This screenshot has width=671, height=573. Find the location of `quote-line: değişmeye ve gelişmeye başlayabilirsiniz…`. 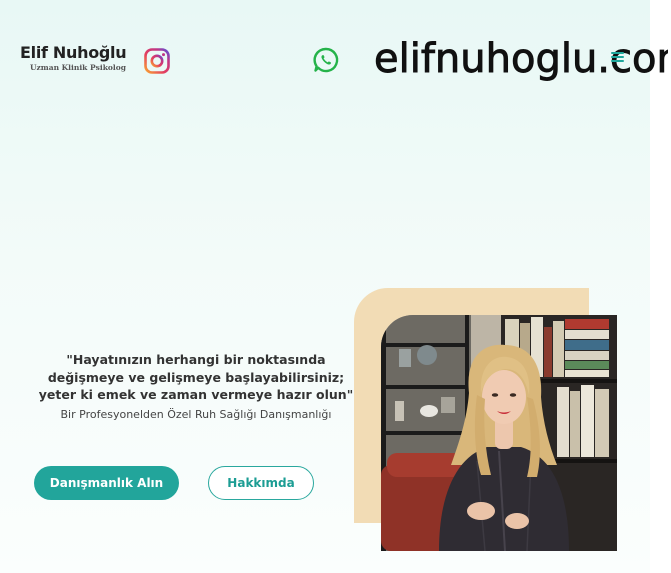

quote-line: değişmeye ve gelişmeye başlayabilirsiniz… is located at coordinates (196, 377).